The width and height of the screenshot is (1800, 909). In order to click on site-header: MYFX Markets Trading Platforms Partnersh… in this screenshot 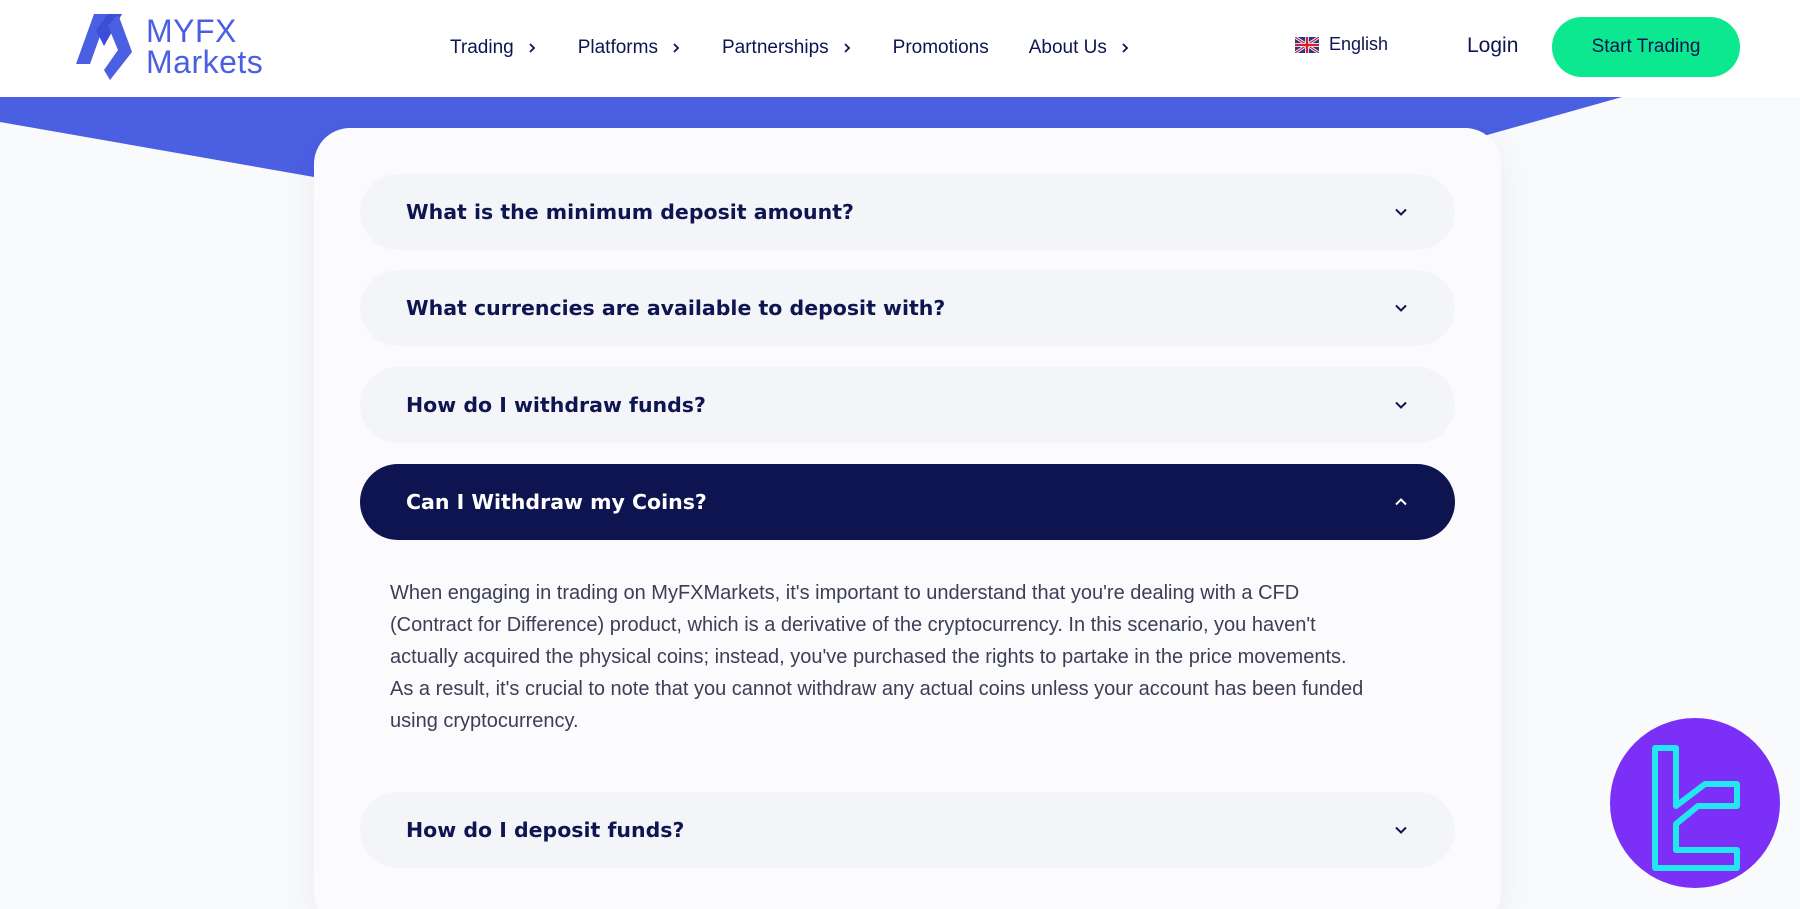, I will do `click(900, 48)`.